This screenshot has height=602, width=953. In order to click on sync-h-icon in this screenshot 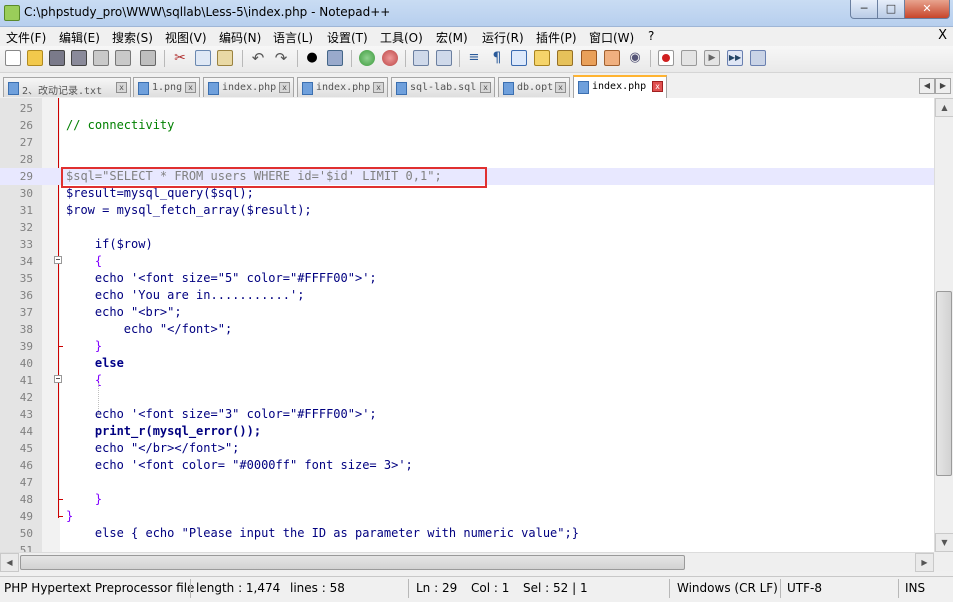, I will do `click(444, 58)`.